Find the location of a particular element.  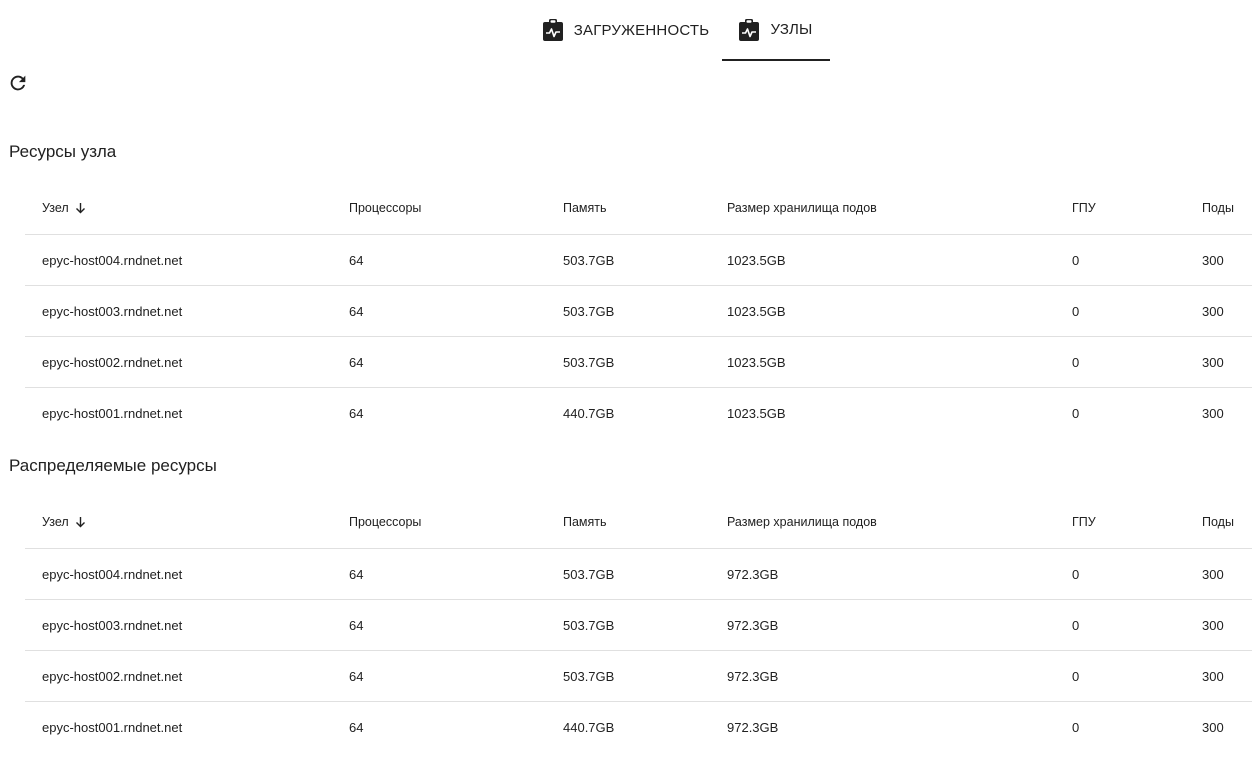

refresh-icon is located at coordinates (18, 85).